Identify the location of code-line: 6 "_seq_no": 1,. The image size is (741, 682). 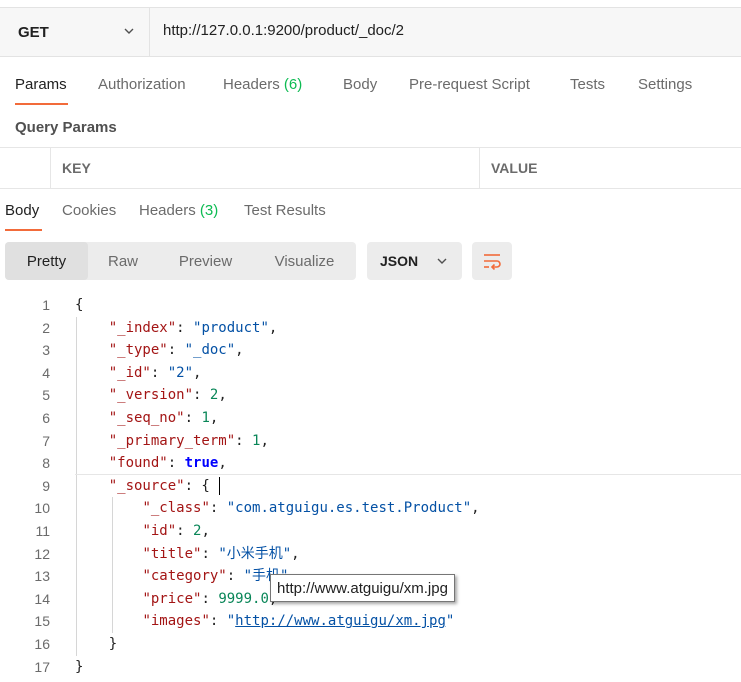
(370, 418).